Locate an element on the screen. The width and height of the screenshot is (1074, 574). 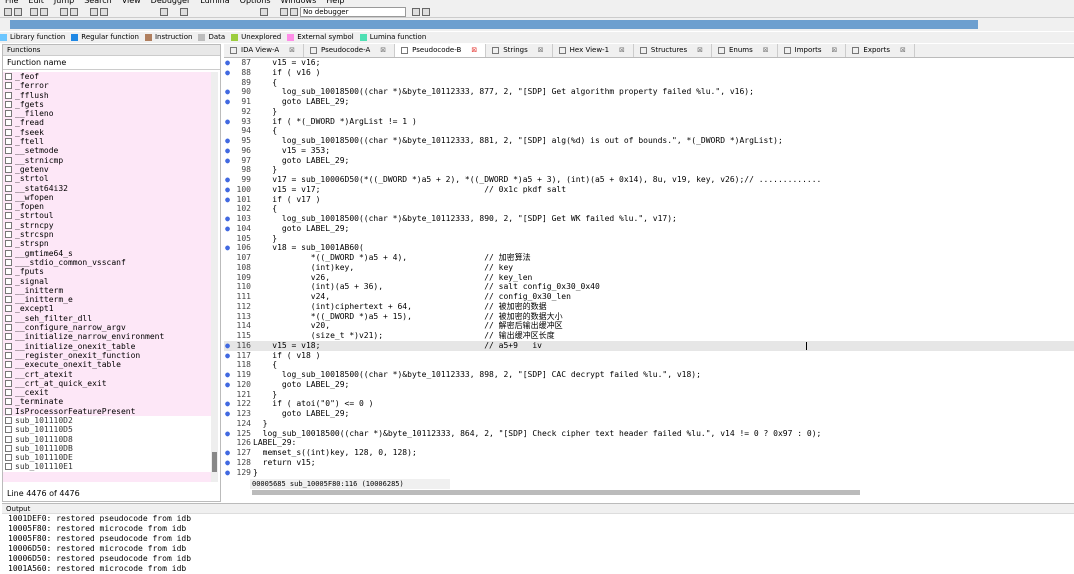
code-horizontal-scrollbar is located at coordinates (556, 492).